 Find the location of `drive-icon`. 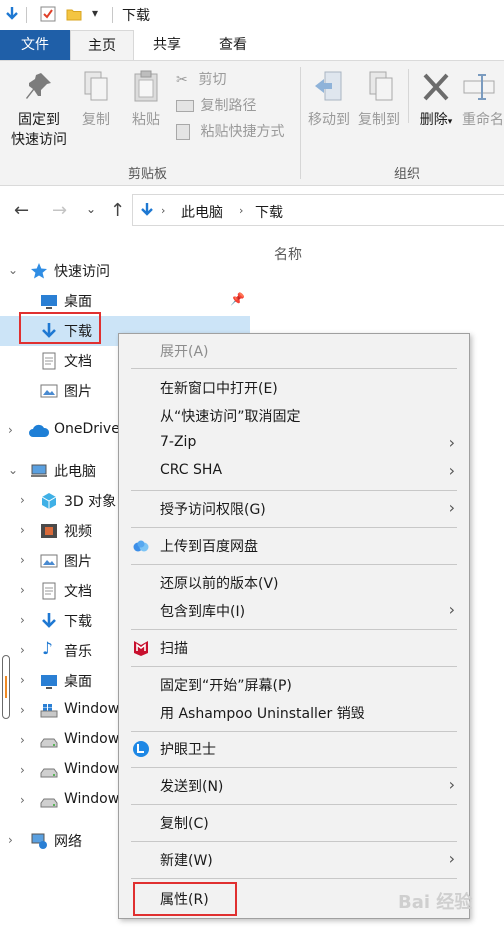

drive-icon is located at coordinates (49, 743).